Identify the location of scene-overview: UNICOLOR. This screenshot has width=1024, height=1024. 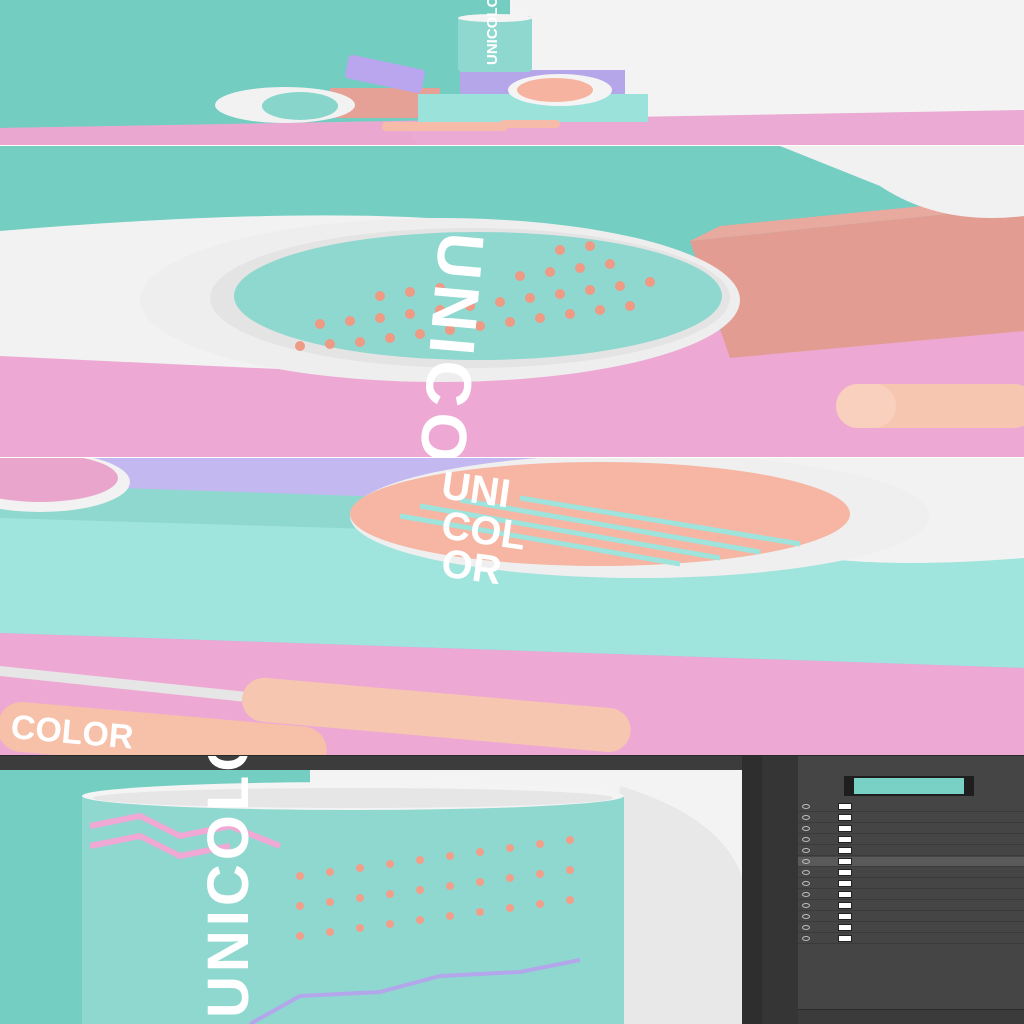
(512, 73).